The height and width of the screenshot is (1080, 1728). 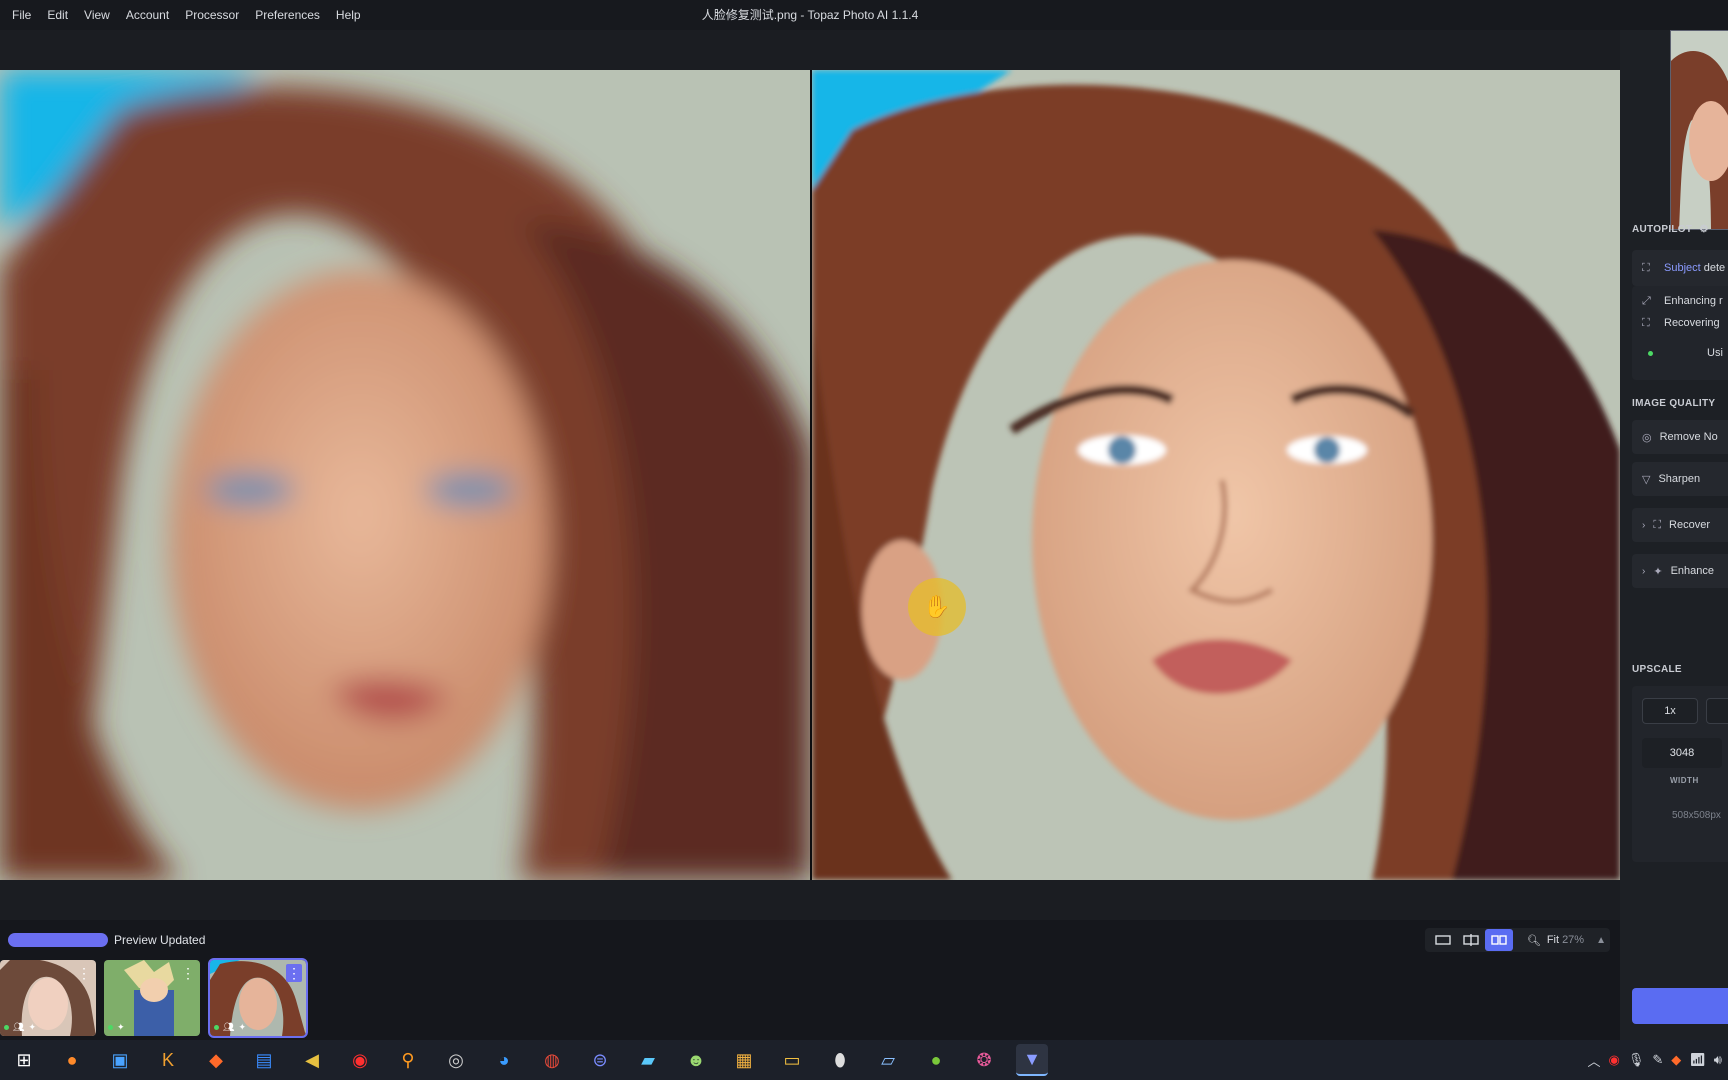 I want to click on side-by-side-view-button, so click(x=1498, y=940).